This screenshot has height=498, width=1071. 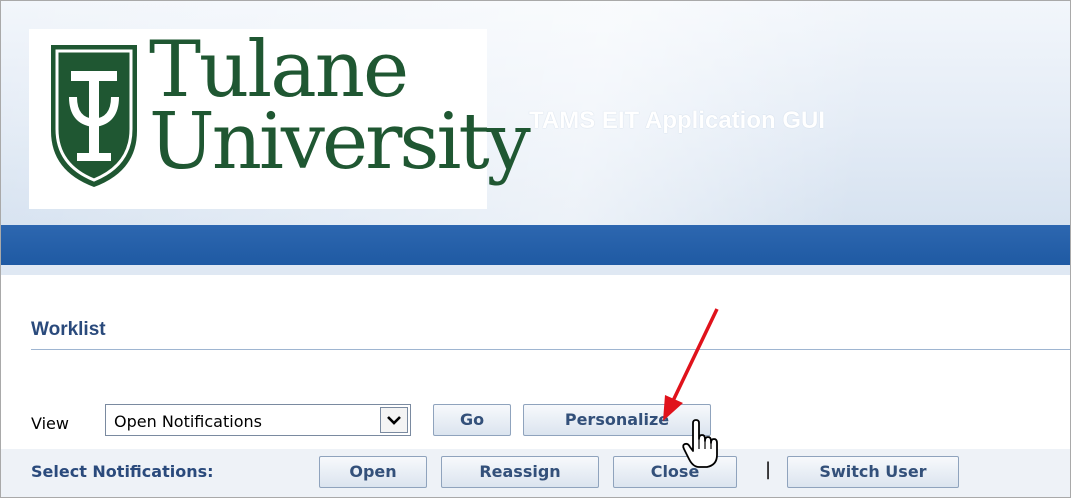 What do you see at coordinates (68, 329) in the screenshot?
I see `page-title: Worklist` at bounding box center [68, 329].